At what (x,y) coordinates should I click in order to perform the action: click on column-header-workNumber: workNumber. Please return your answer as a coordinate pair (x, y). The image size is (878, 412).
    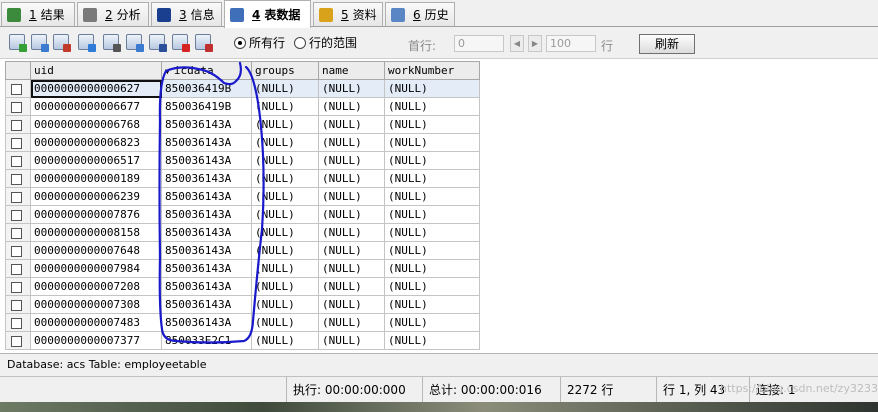
    Looking at the image, I should click on (432, 70).